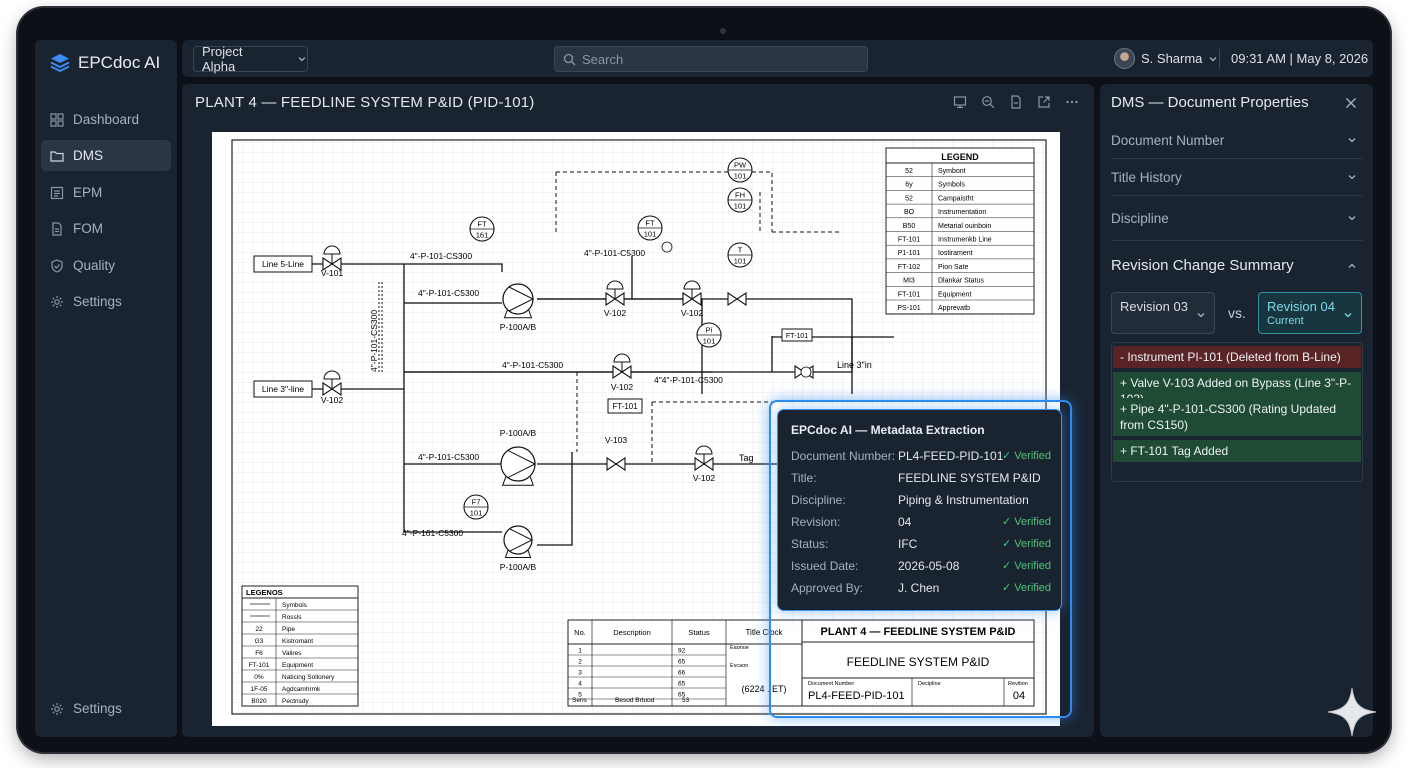  I want to click on project-selector: Project Alpha, so click(250, 59).